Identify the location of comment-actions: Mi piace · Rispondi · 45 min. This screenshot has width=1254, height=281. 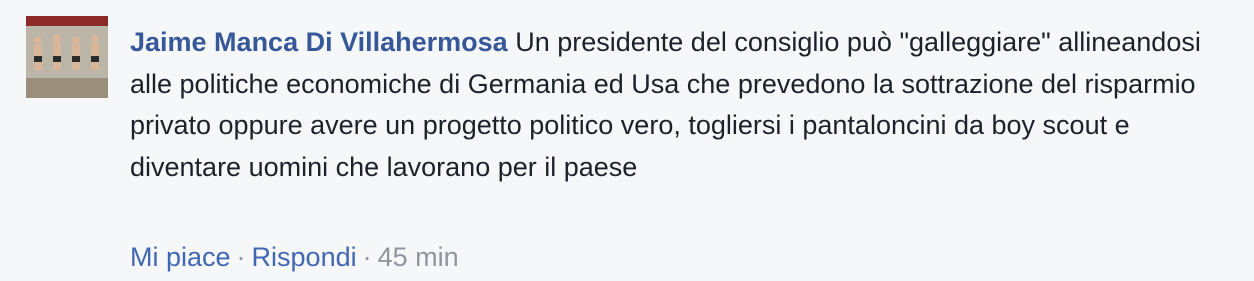
(294, 257).